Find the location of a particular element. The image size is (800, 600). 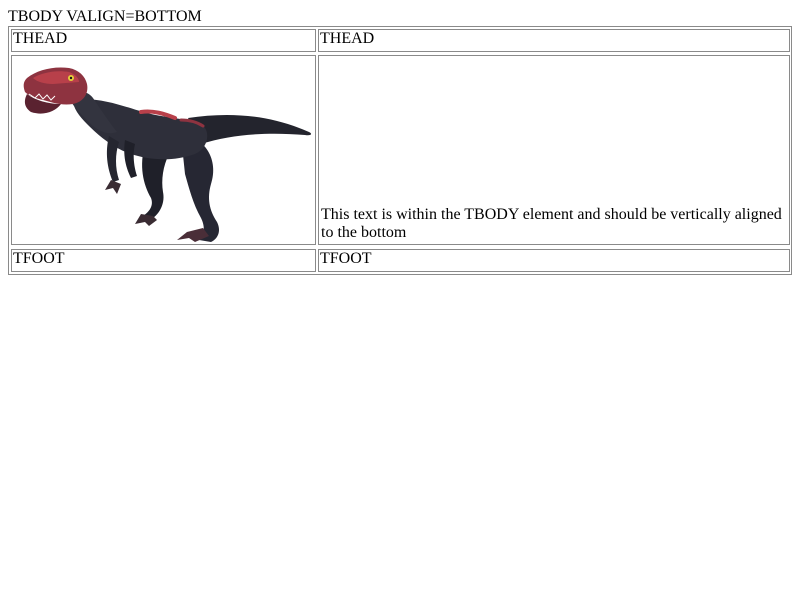

thead-left-label: THEAD is located at coordinates (40, 38).